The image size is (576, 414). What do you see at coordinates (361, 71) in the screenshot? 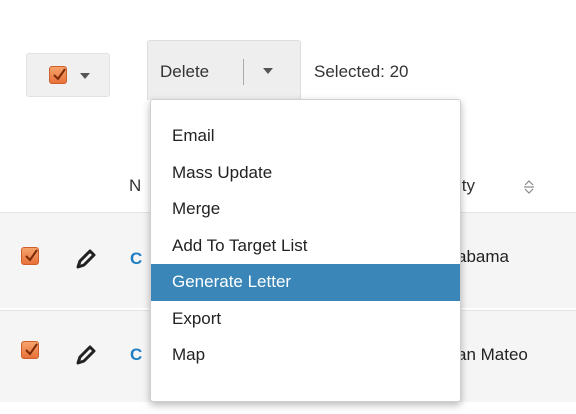
I see `selected-count: Selected: 20` at bounding box center [361, 71].